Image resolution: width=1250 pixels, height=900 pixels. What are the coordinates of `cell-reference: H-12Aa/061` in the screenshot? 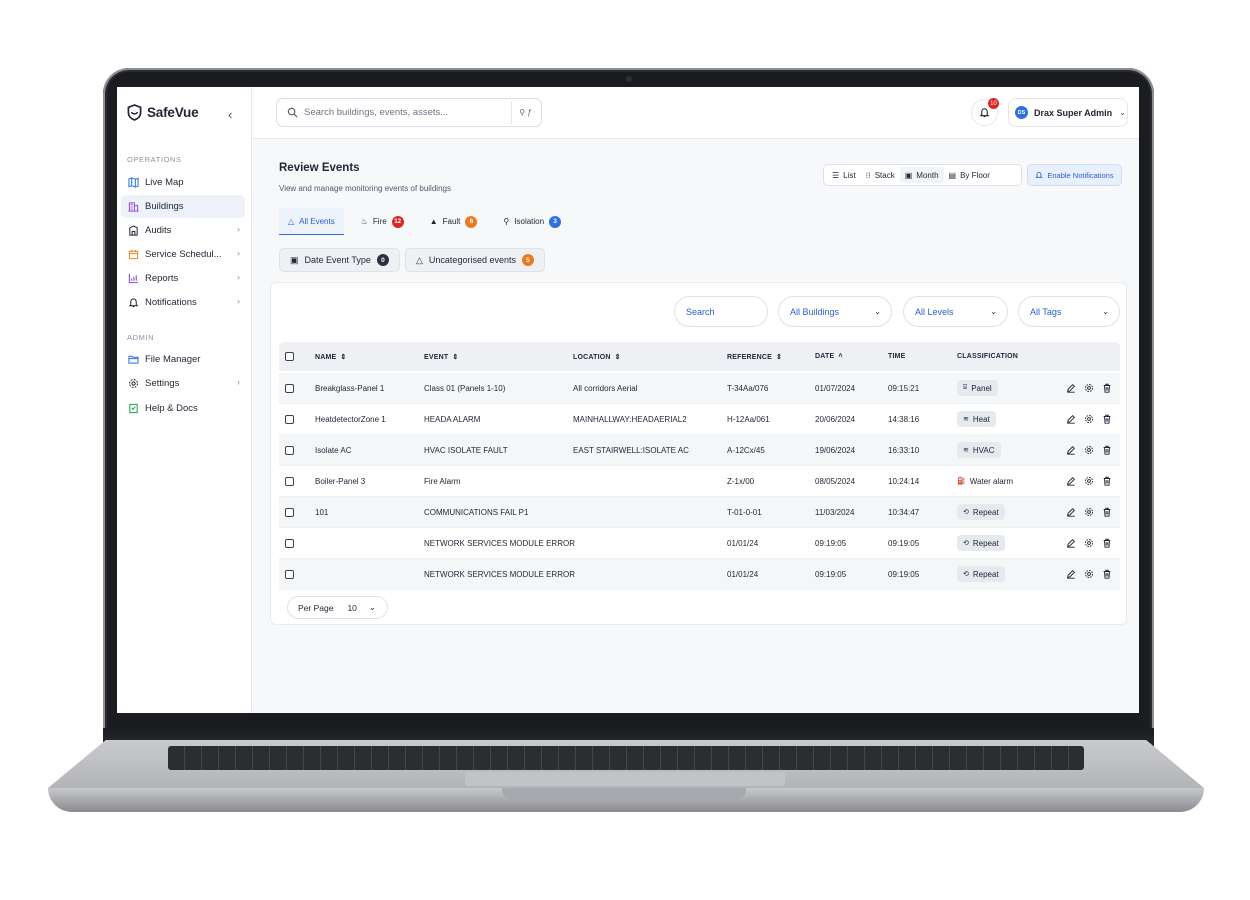 It's located at (748, 419).